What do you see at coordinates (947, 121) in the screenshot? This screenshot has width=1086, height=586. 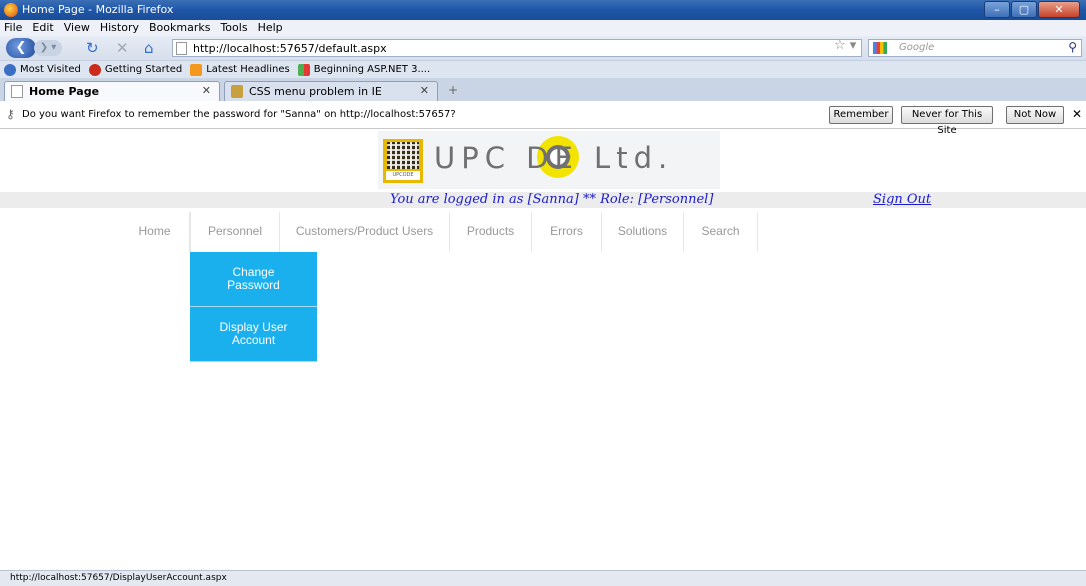 I see `never-for-site-button: Never for This Site` at bounding box center [947, 121].